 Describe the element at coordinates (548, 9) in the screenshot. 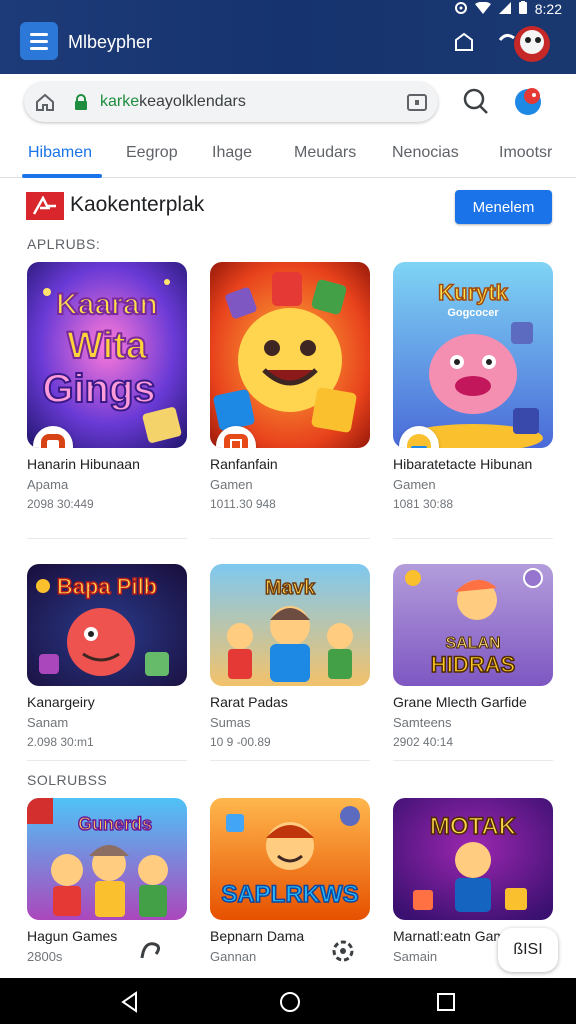

I see `status-time: 8:22` at that location.